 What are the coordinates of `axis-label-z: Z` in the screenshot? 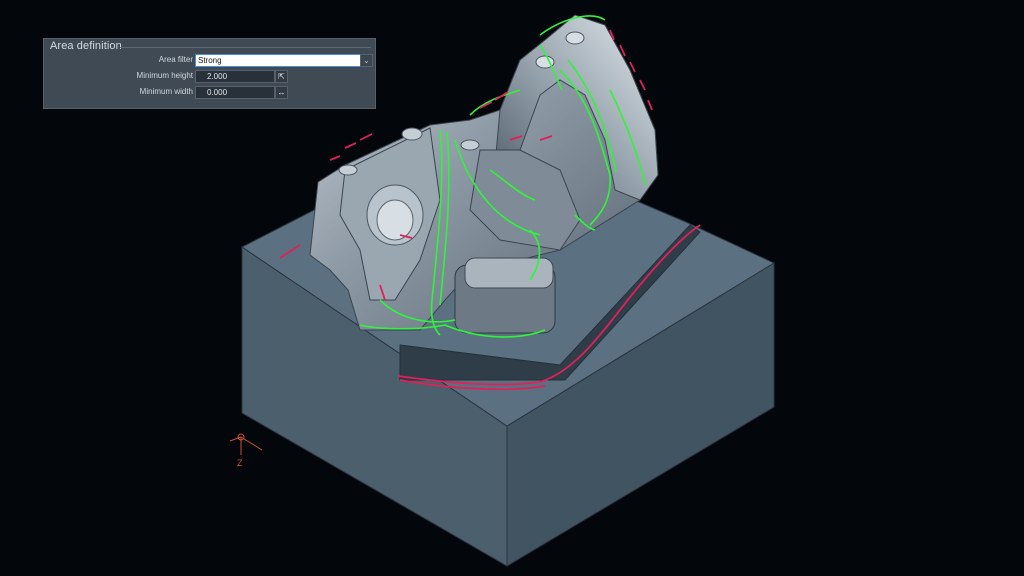 It's located at (240, 463).